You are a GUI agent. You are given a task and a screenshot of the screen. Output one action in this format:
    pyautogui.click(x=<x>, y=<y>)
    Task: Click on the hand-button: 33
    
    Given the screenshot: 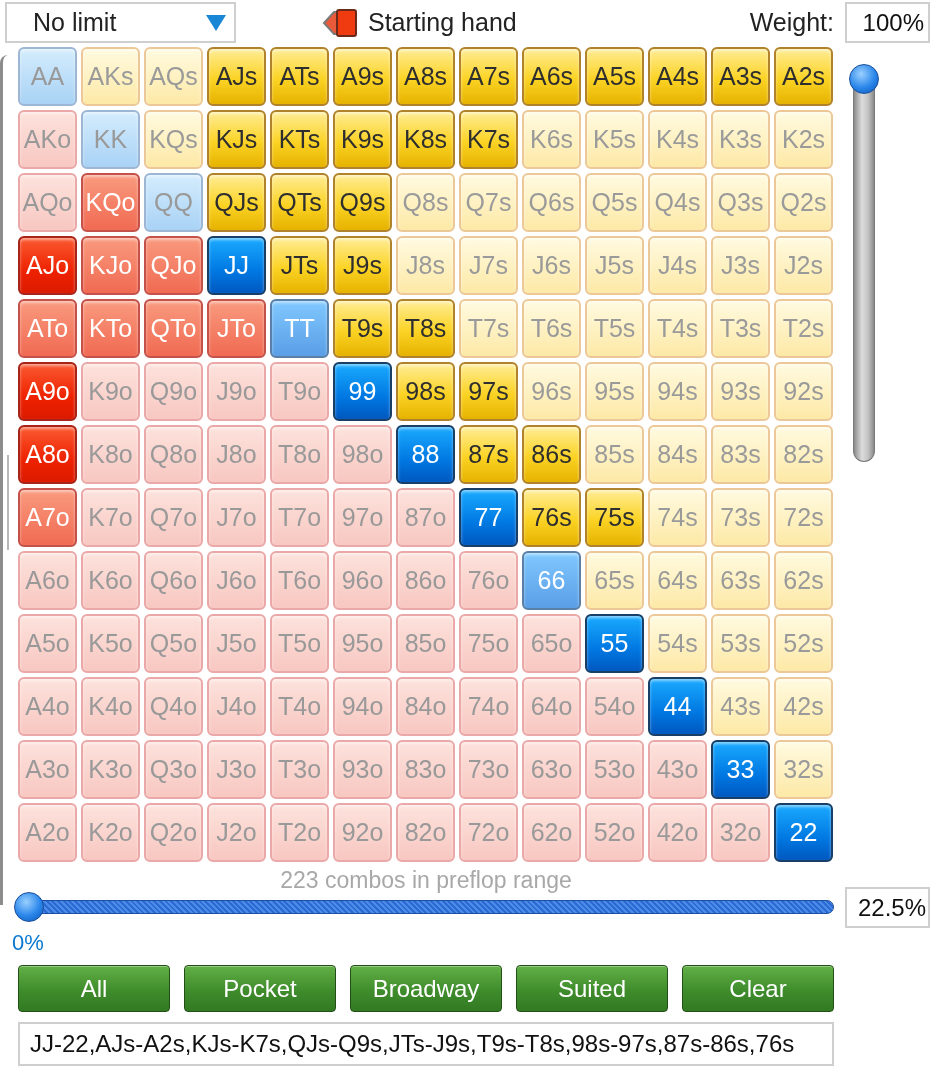 What is the action you would take?
    pyautogui.click(x=740, y=769)
    